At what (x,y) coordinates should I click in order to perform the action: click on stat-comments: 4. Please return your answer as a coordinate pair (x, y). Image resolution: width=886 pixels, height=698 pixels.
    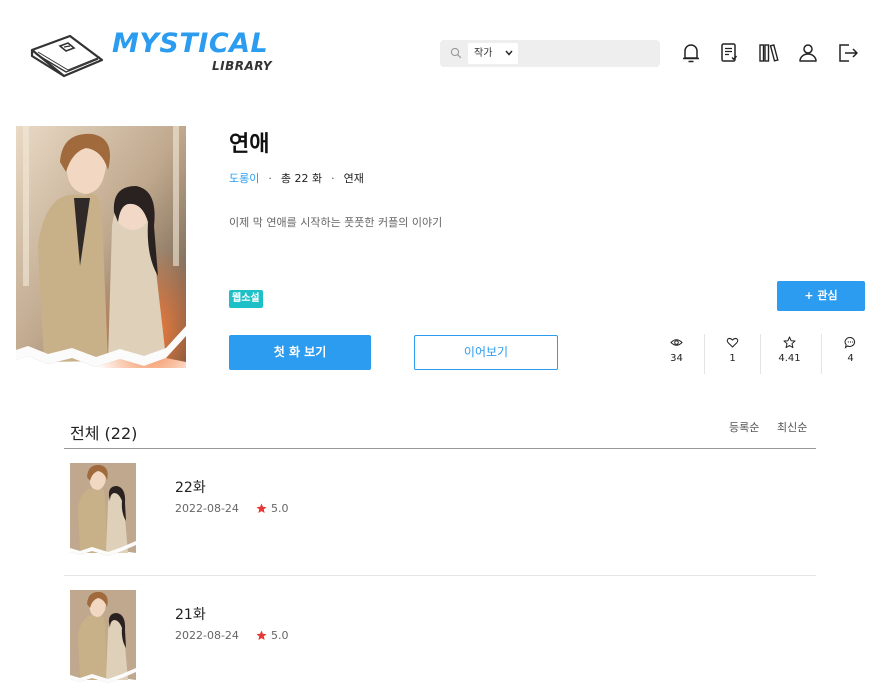
    Looking at the image, I should click on (850, 353).